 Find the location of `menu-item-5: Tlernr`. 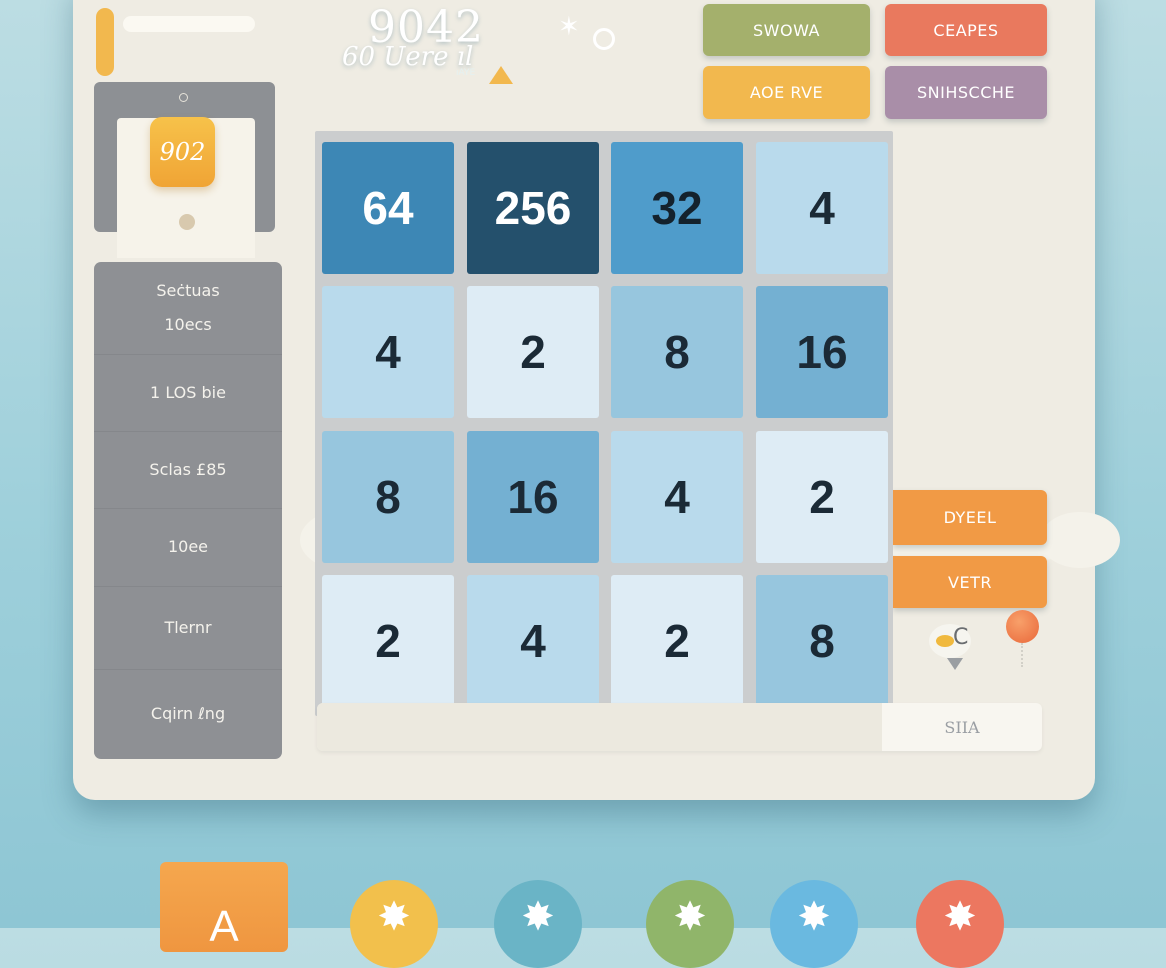

menu-item-5: Tlernr is located at coordinates (188, 628).